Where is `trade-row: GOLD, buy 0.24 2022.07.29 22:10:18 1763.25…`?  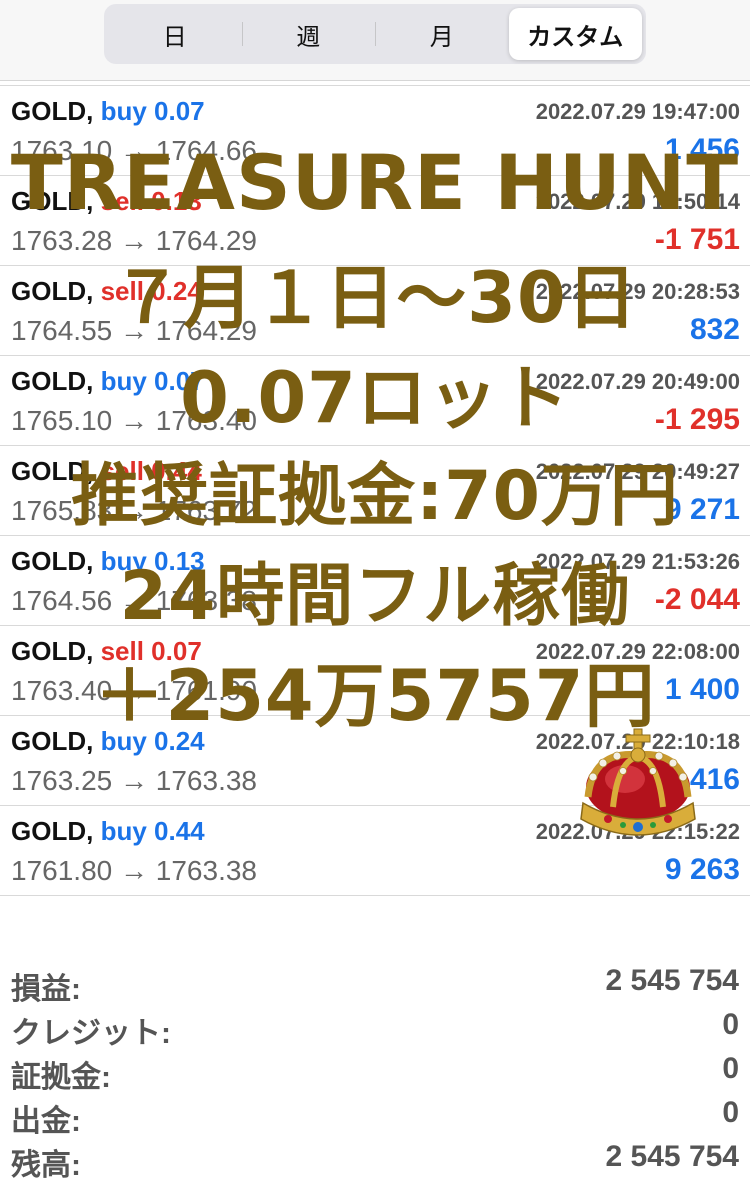 trade-row: GOLD, buy 0.24 2022.07.29 22:10:18 1763.25… is located at coordinates (375, 761).